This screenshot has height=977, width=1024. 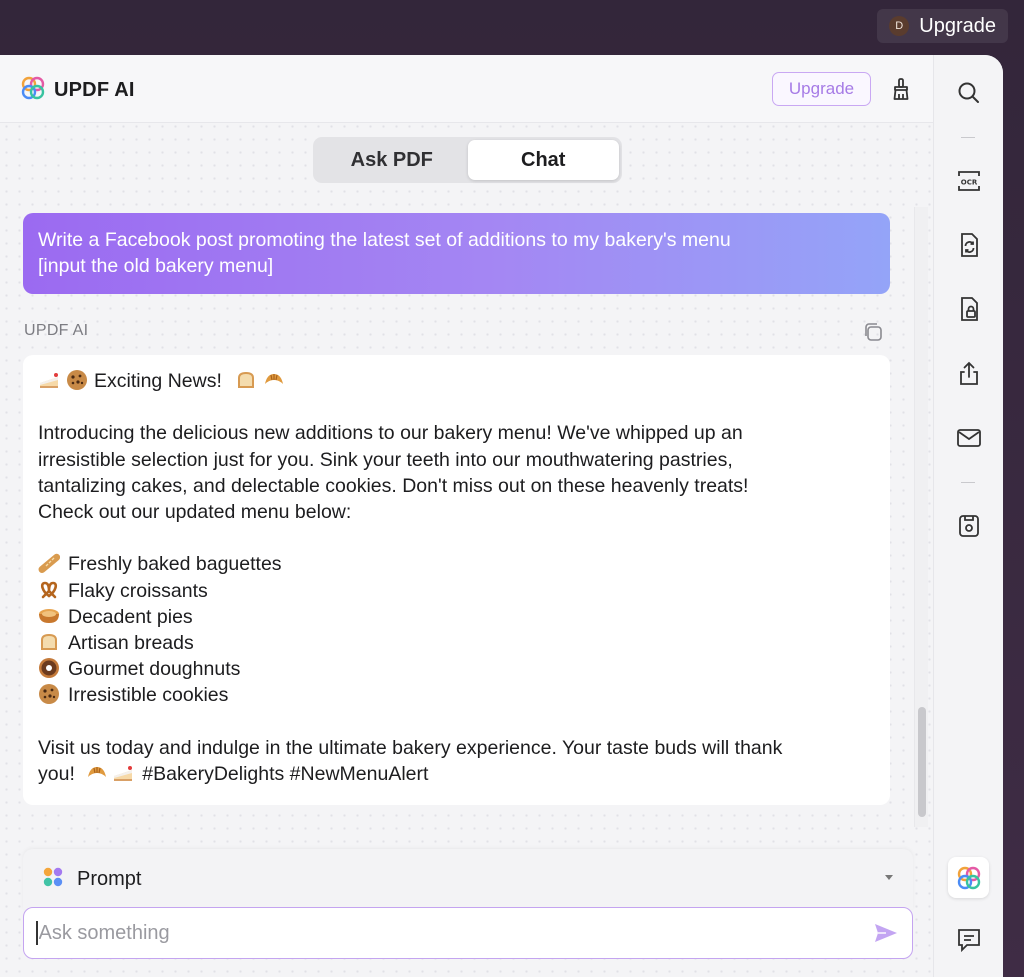 What do you see at coordinates (53, 879) in the screenshot?
I see `prompt-grid-icon` at bounding box center [53, 879].